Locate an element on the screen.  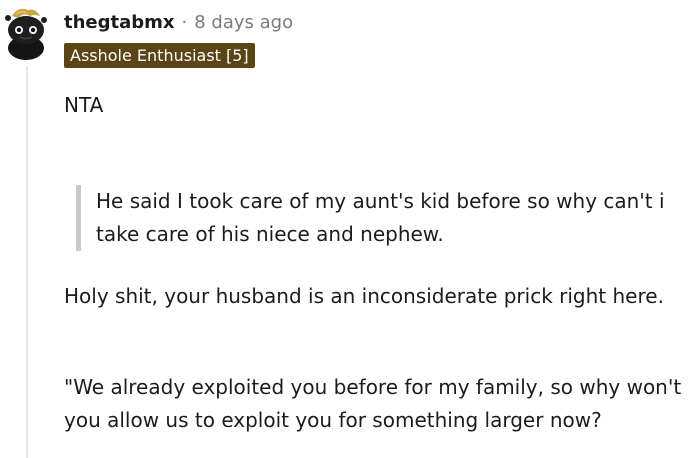
comment-body: NTA is located at coordinates (379, 105).